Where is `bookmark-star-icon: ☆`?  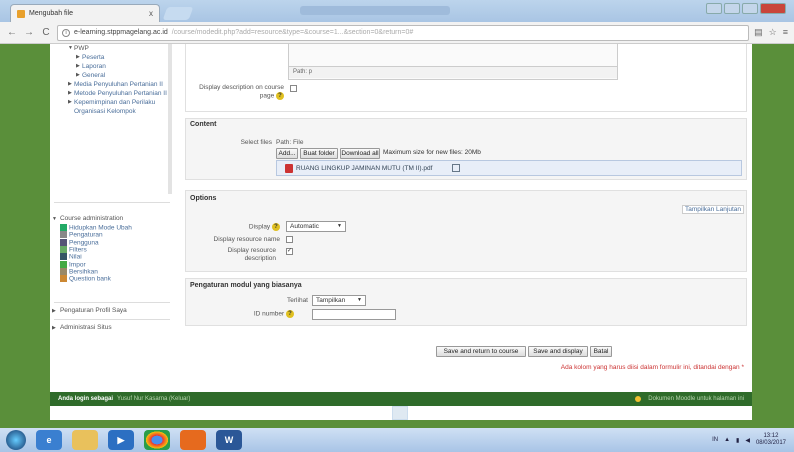
bookmark-star-icon: ☆ is located at coordinates (773, 32).